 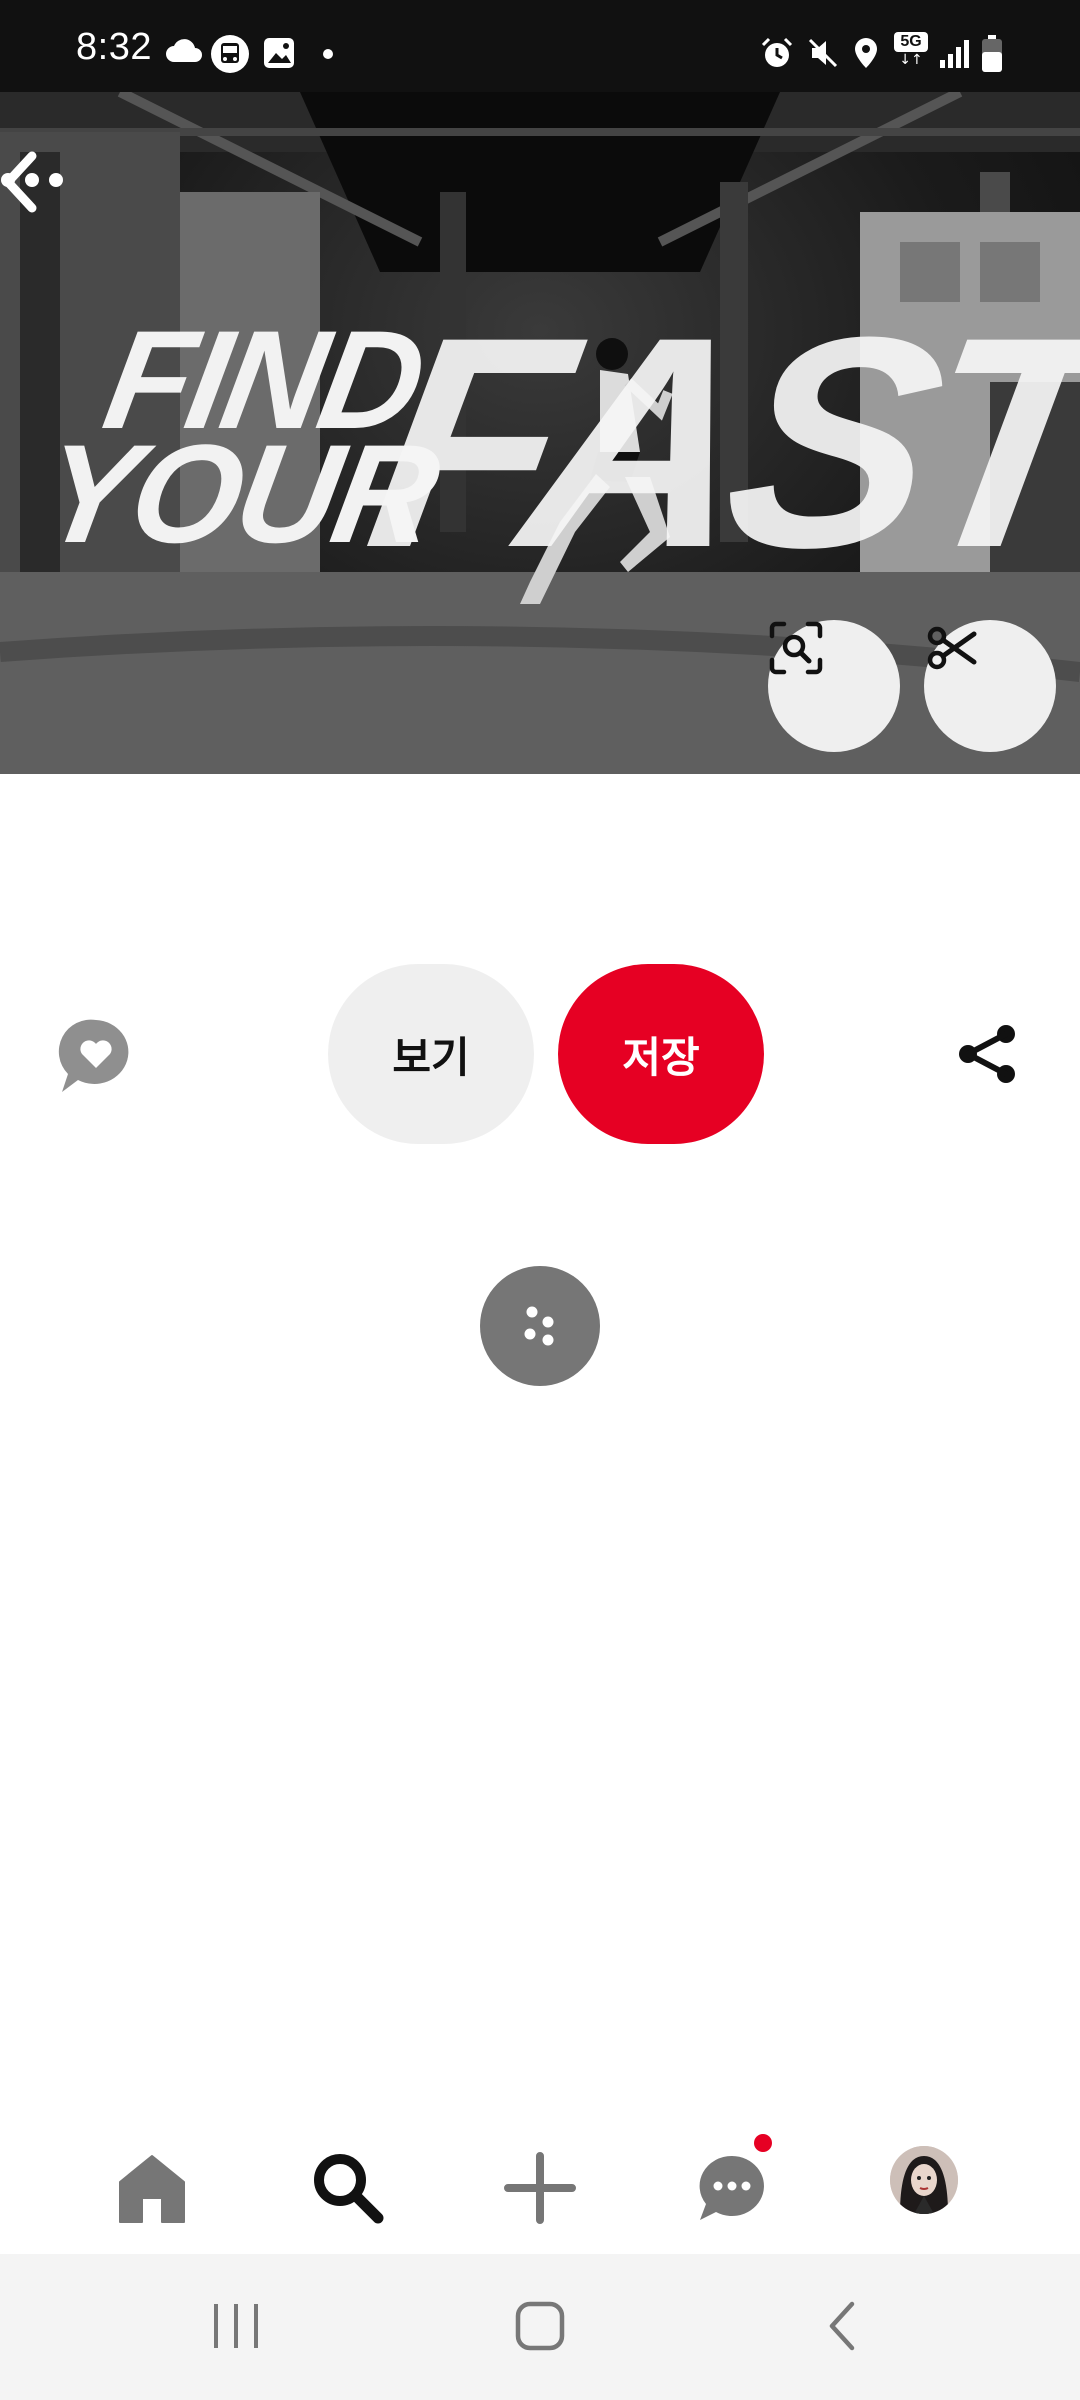 I want to click on bottom-nav, so click(x=540, y=2187).